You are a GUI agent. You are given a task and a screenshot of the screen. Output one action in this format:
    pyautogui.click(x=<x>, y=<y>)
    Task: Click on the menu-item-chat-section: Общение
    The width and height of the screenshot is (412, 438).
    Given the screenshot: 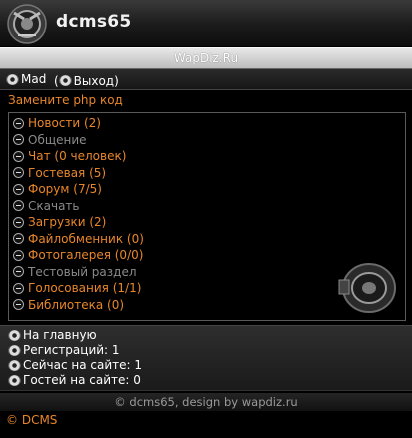 What is the action you would take?
    pyautogui.click(x=209, y=140)
    